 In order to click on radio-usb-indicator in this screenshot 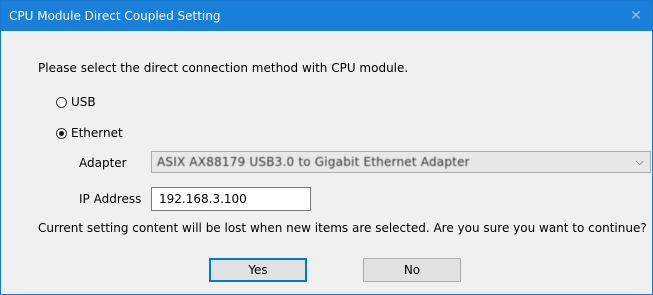, I will do `click(61, 102)`.